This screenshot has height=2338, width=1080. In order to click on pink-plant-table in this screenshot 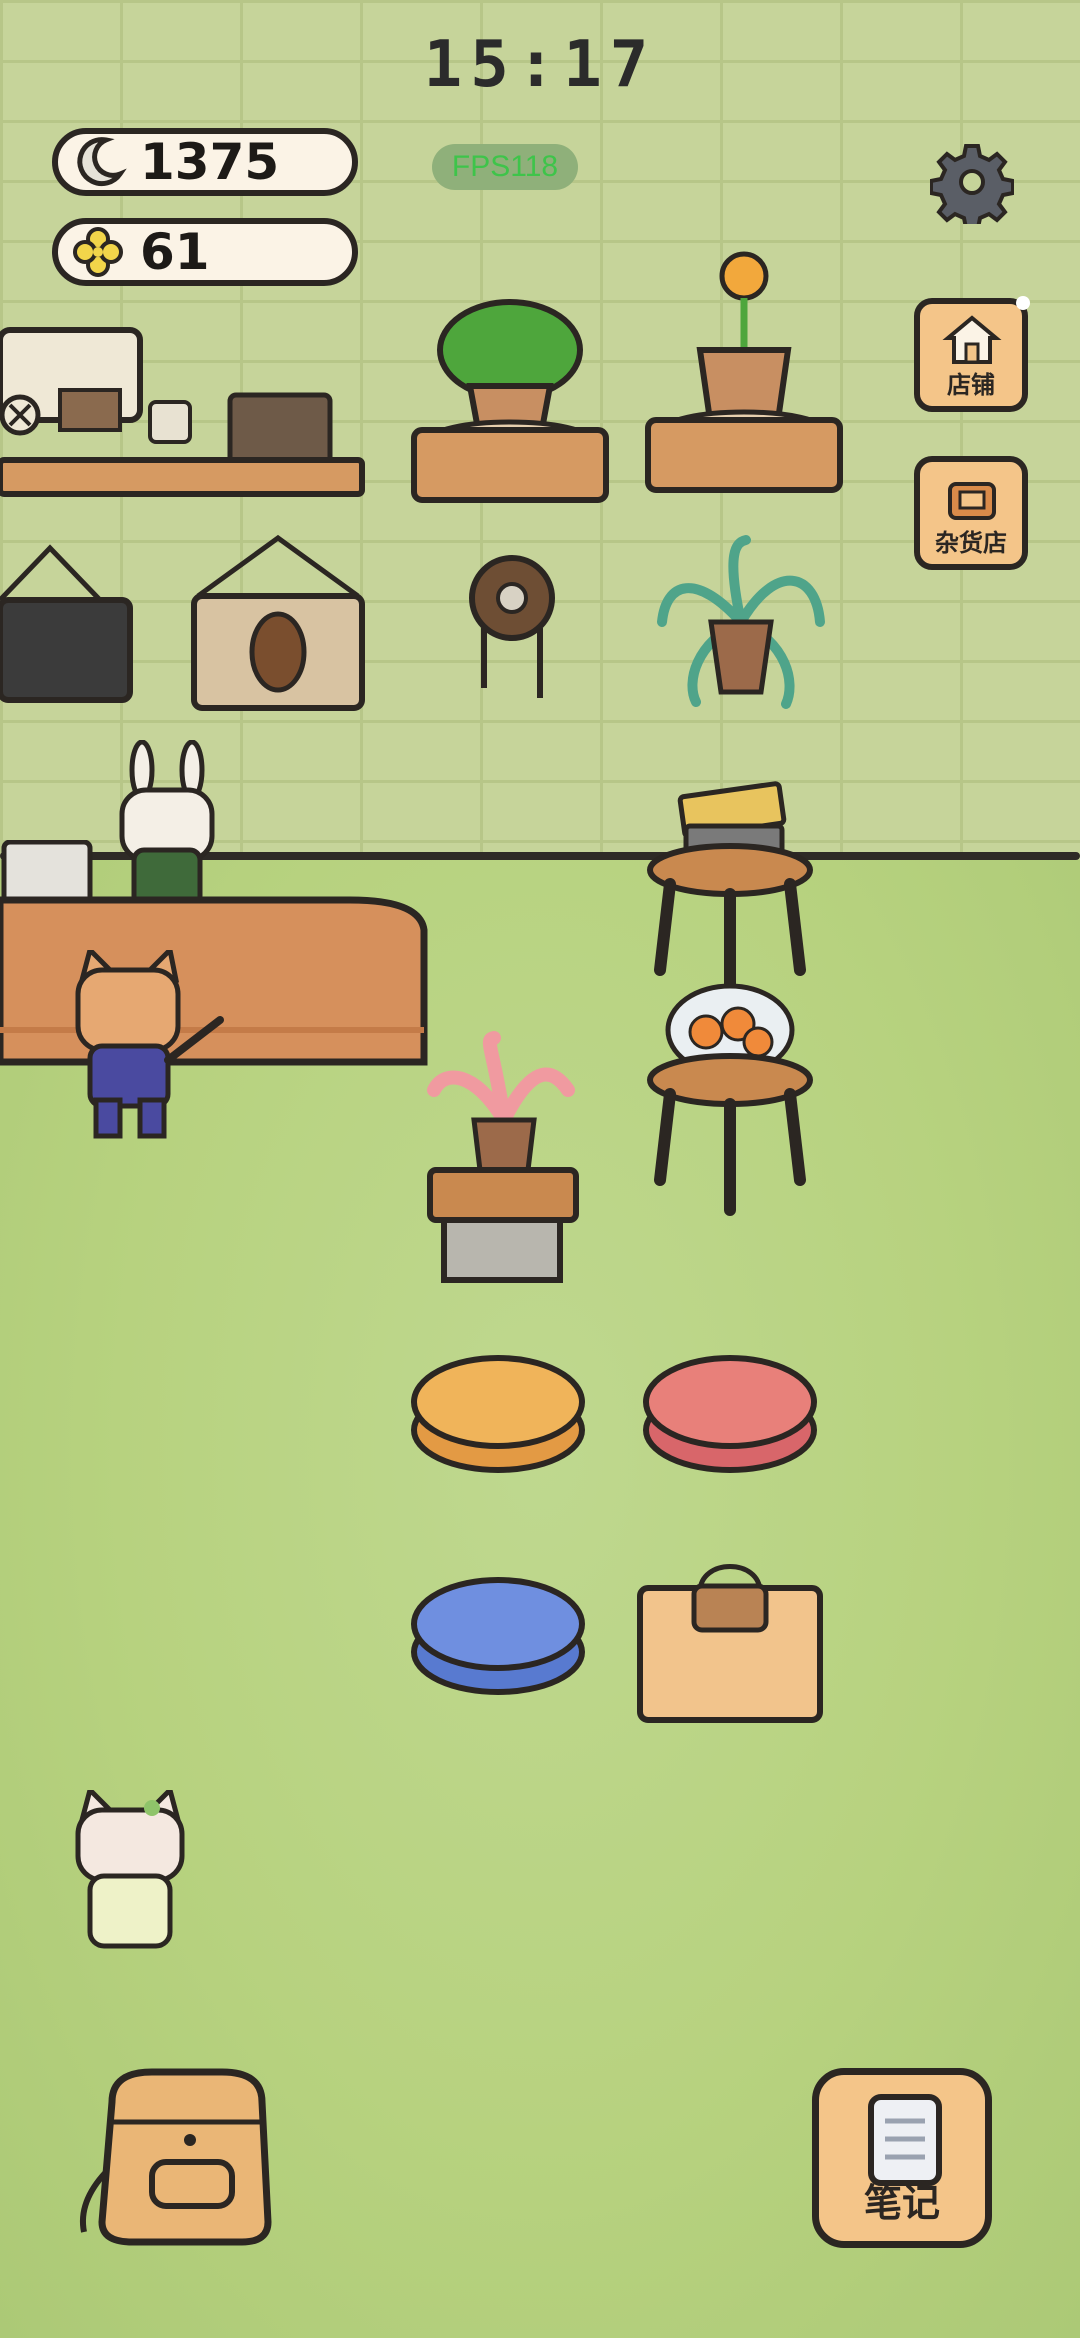, I will do `click(504, 1160)`.